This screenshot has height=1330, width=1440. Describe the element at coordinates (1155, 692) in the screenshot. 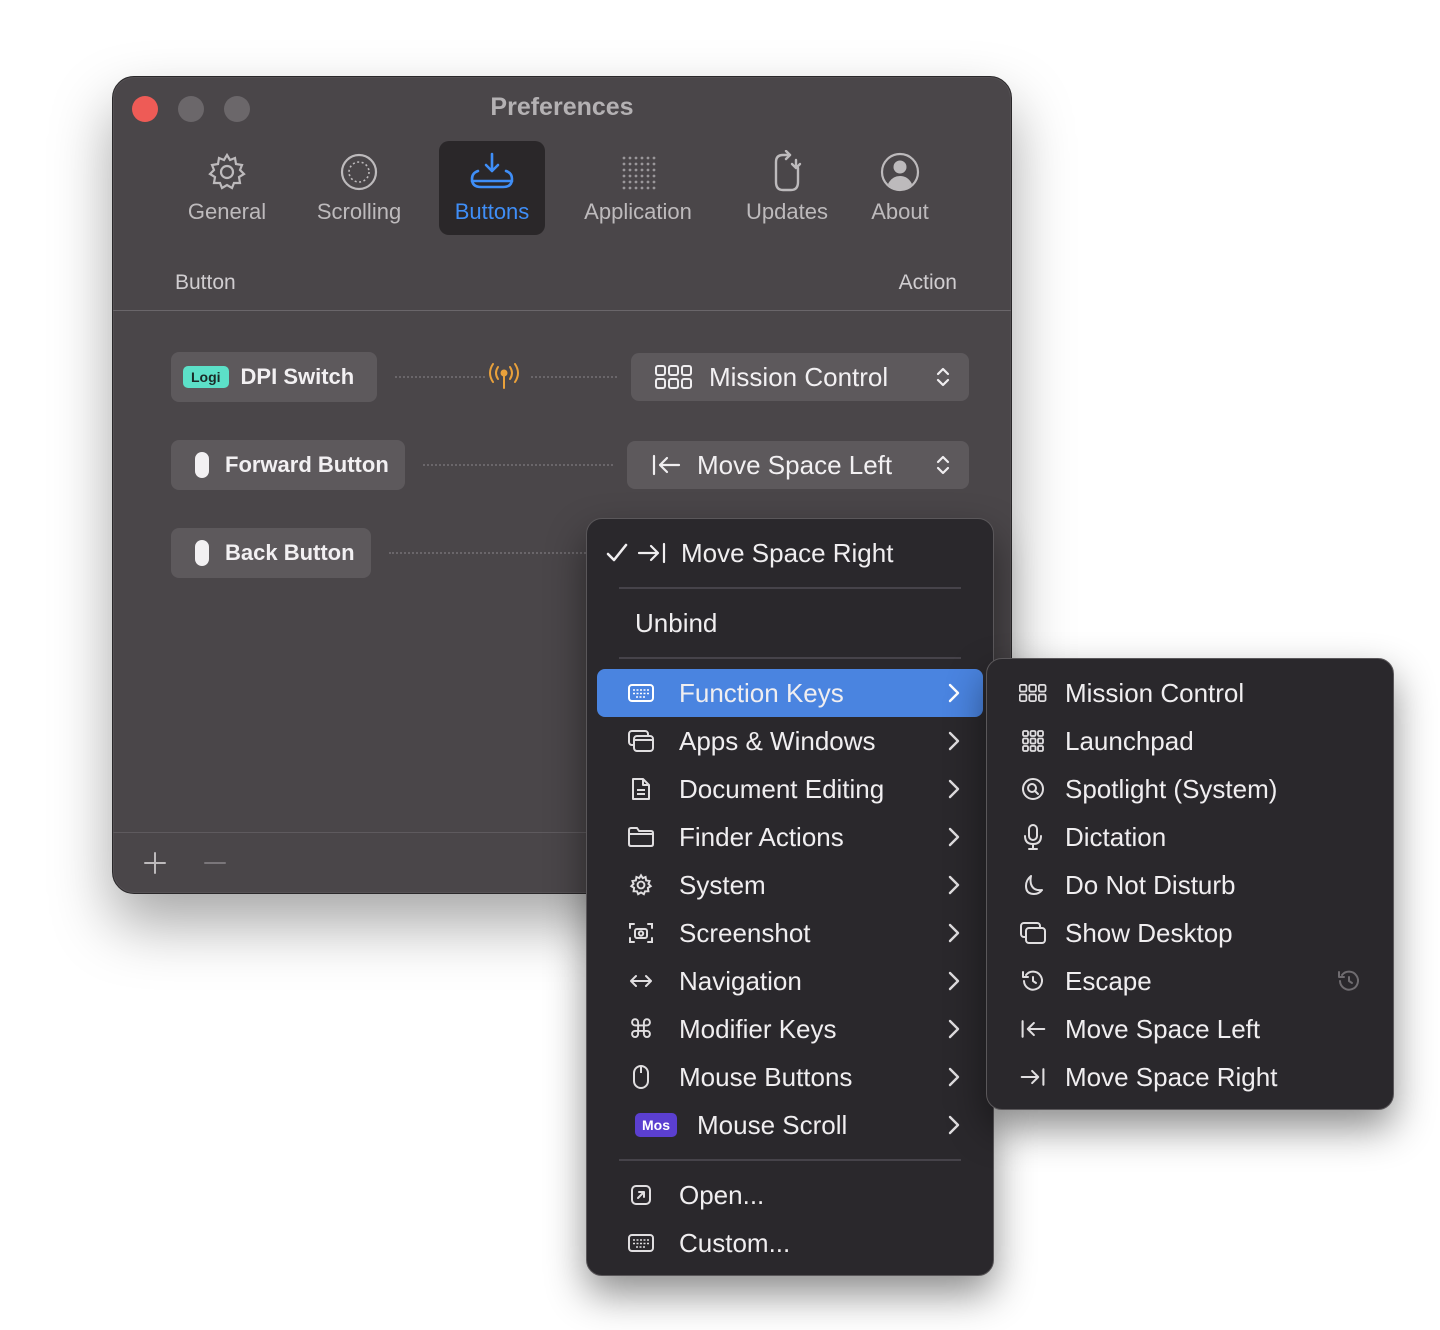

I see `submenu-item-label: Mission Control` at that location.